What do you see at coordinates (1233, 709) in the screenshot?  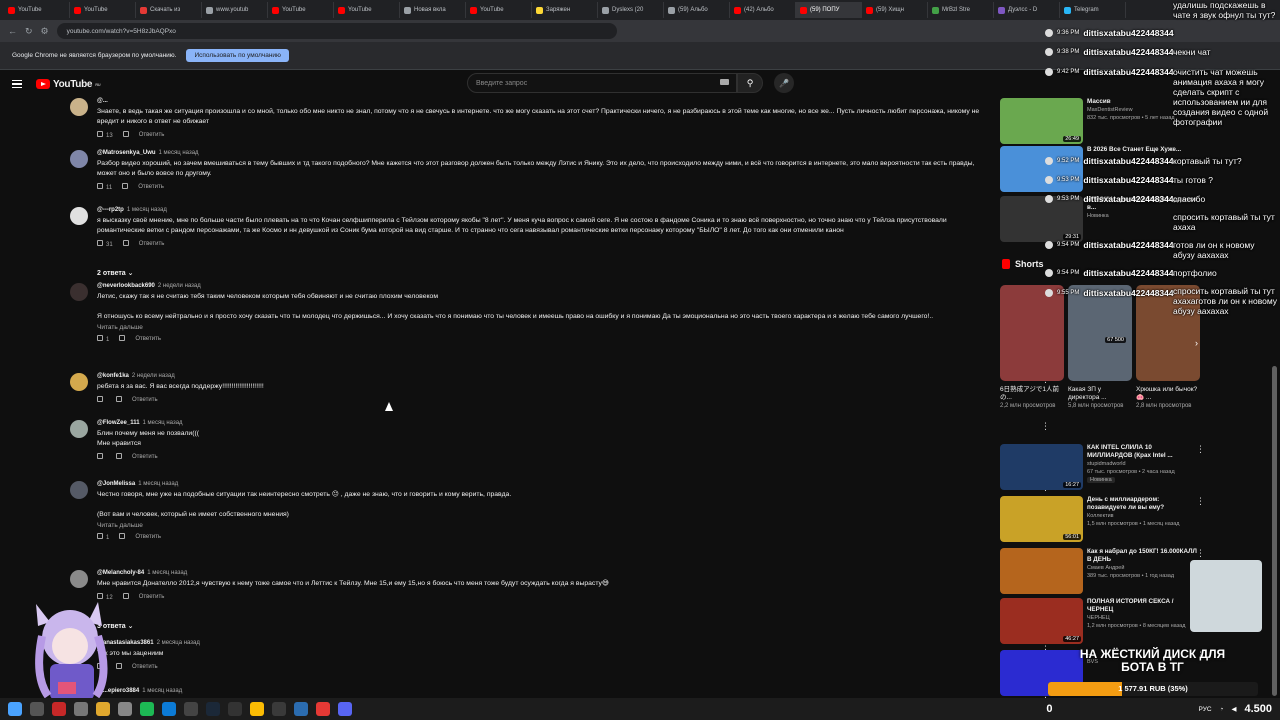 I see `volume-icon: ◀` at bounding box center [1233, 709].